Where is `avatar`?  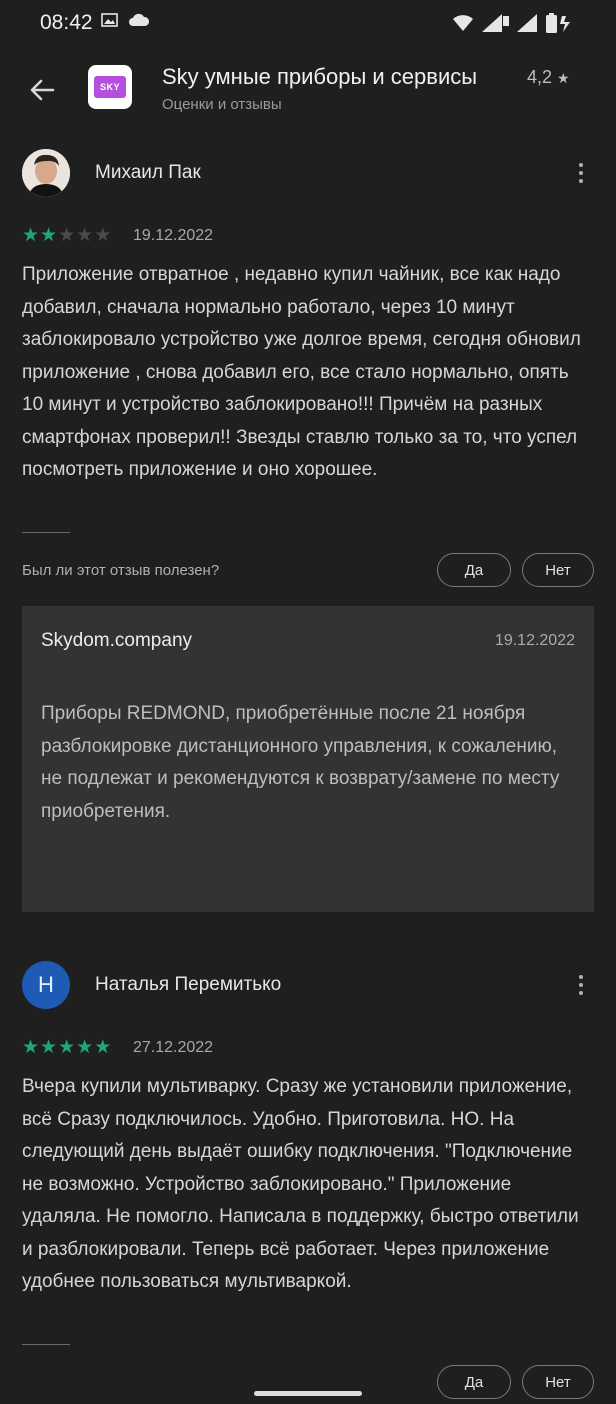 avatar is located at coordinates (46, 173).